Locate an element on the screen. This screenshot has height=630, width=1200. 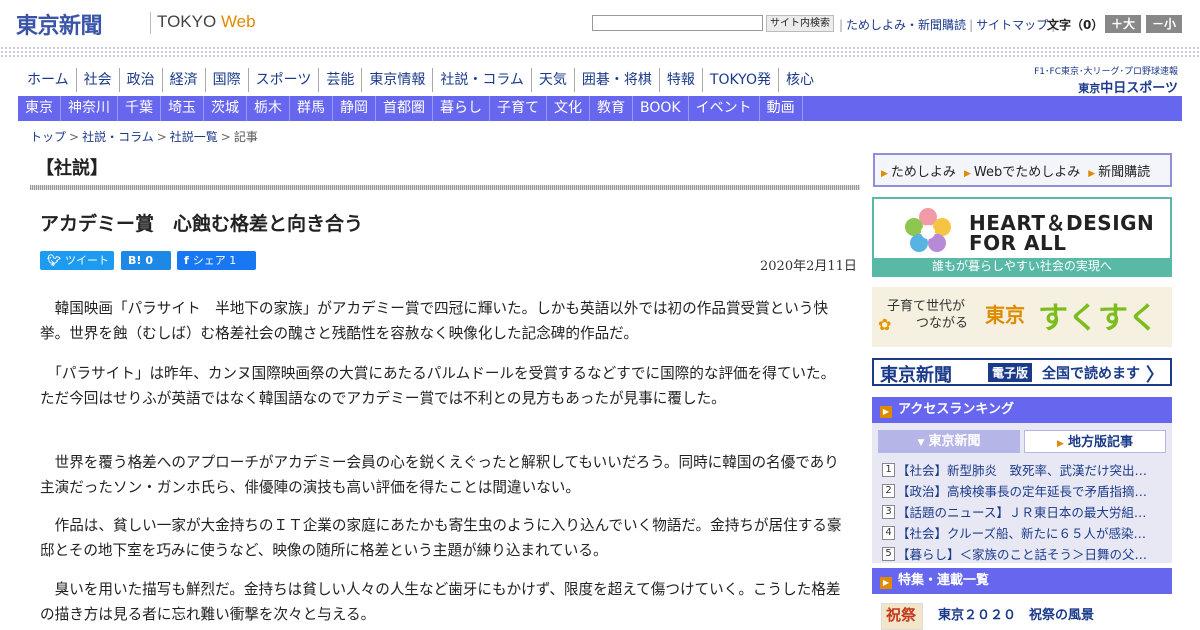
nav-go-shogi: 囲碁・将棋 is located at coordinates (616, 80).